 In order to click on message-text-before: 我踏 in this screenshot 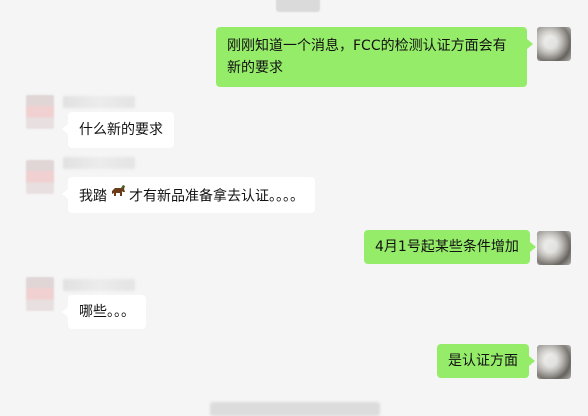, I will do `click(93, 196)`.